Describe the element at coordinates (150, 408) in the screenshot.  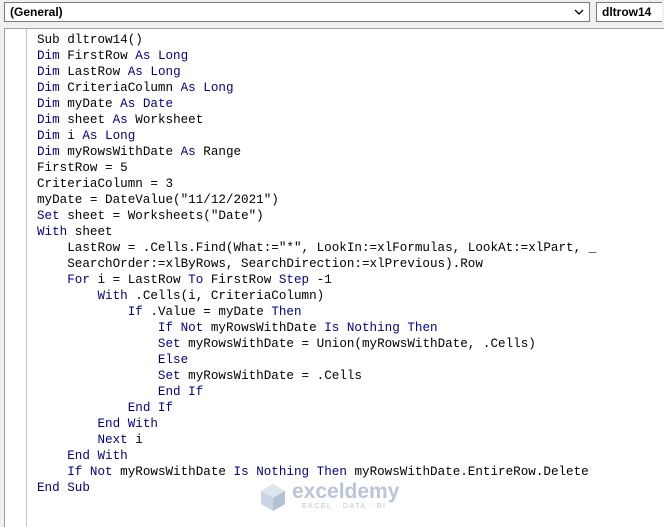
I see `keyword-token: End If` at that location.